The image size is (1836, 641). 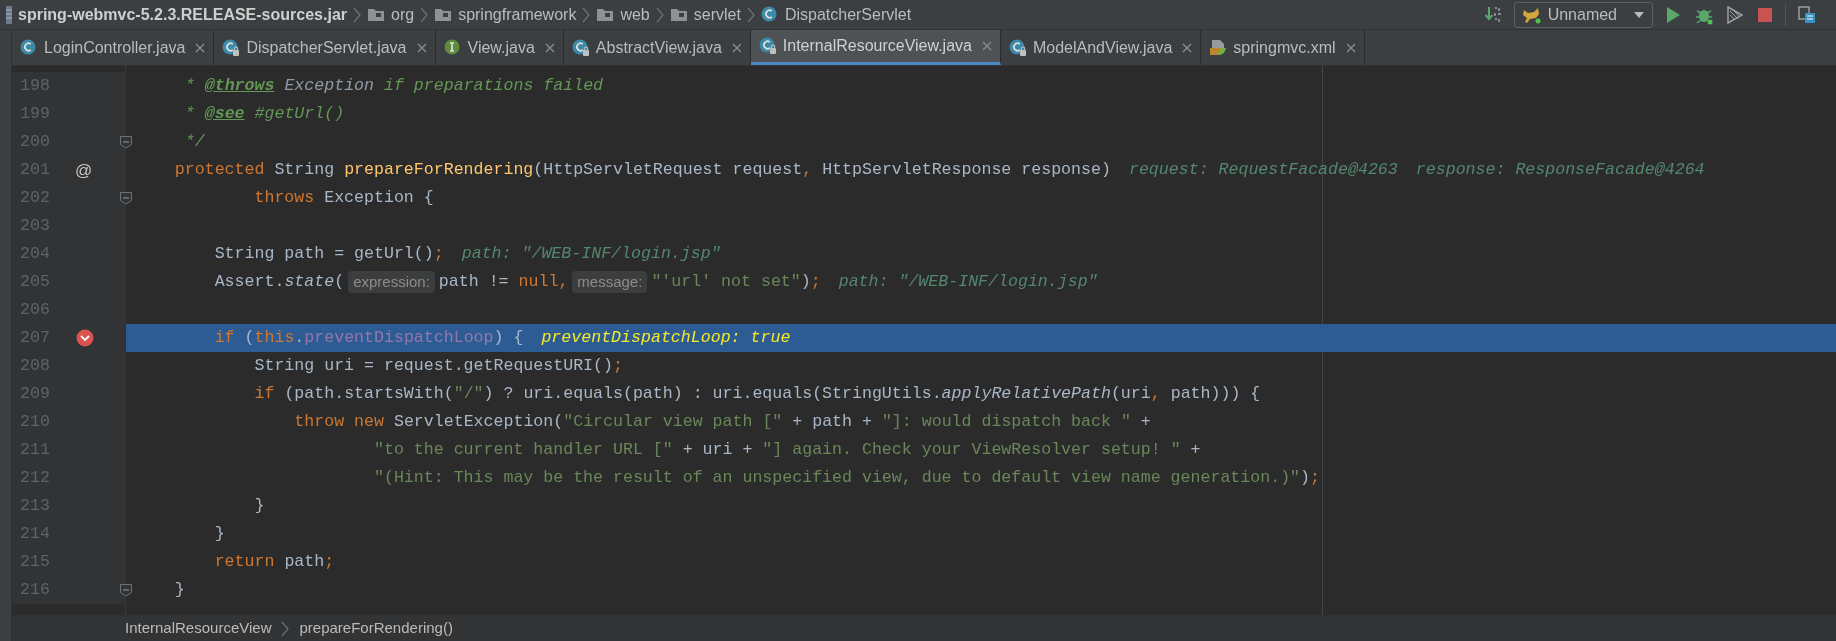 I want to click on project-structure-button, so click(x=1807, y=14).